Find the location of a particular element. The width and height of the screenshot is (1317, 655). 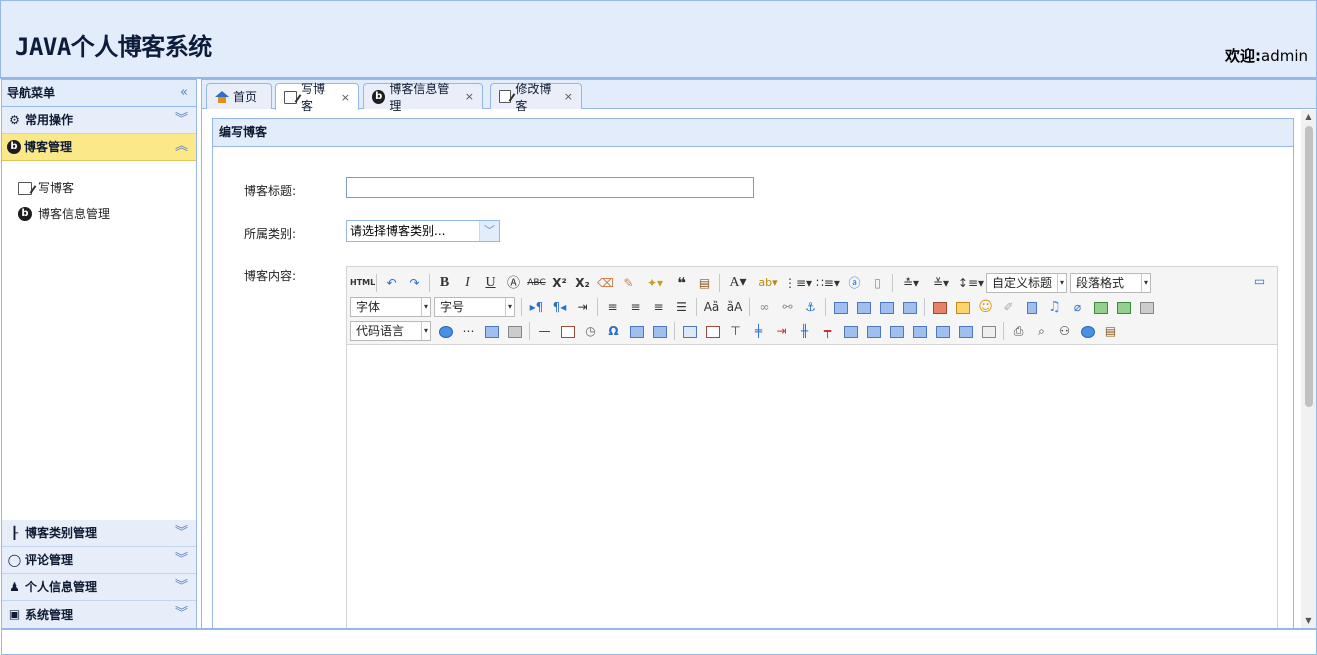

line-height-icon: ↕≡▾ is located at coordinates (971, 283).